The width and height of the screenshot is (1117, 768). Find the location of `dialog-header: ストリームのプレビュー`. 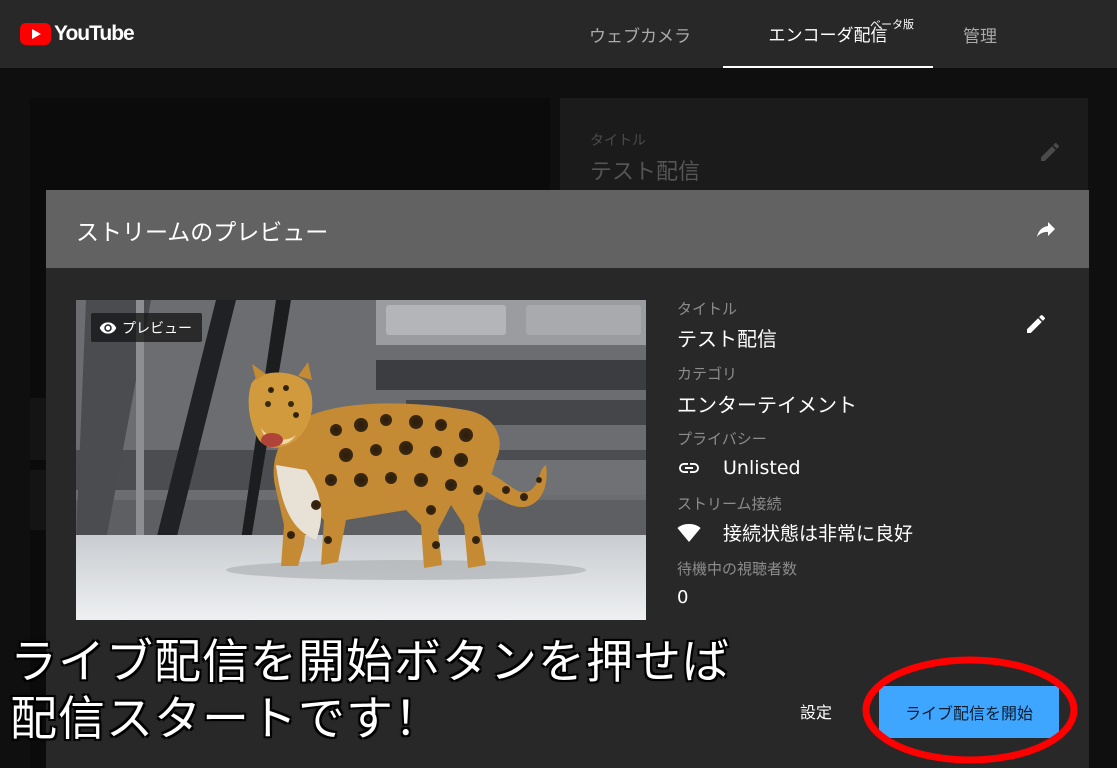

dialog-header: ストリームのプレビュー is located at coordinates (567, 229).